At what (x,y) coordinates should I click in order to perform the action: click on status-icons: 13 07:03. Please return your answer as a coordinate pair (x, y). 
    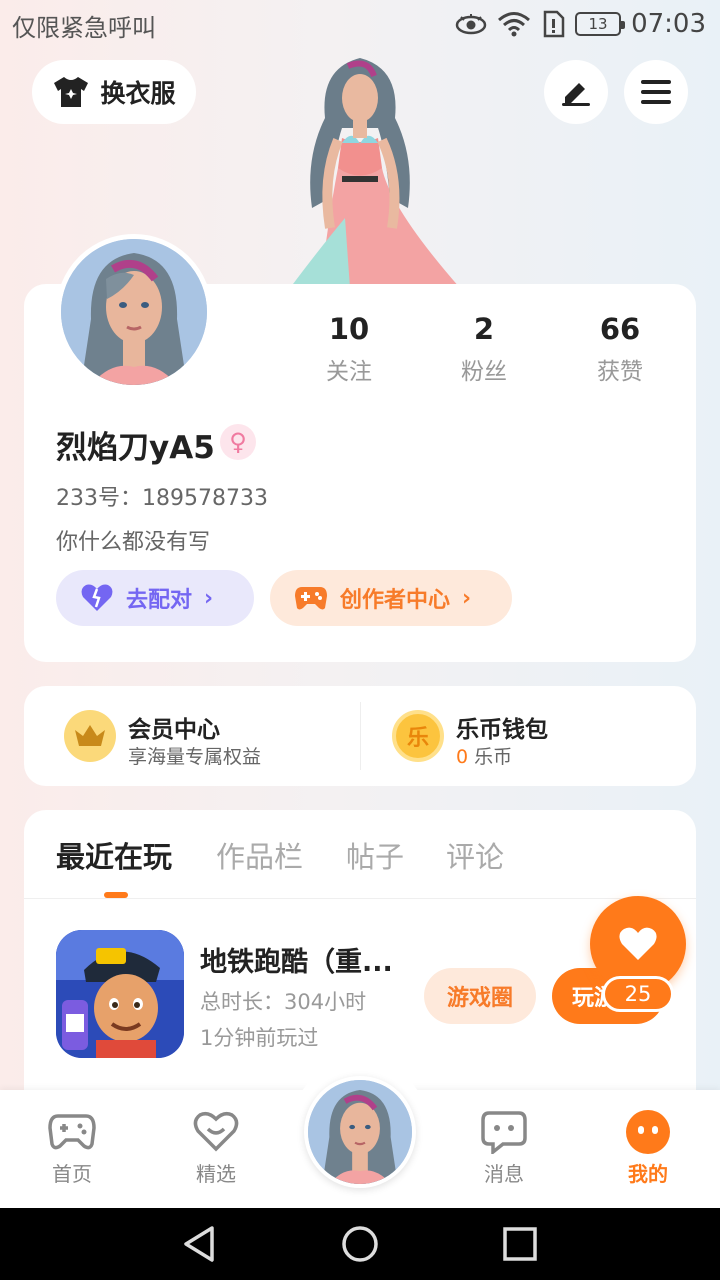
    Looking at the image, I should click on (580, 24).